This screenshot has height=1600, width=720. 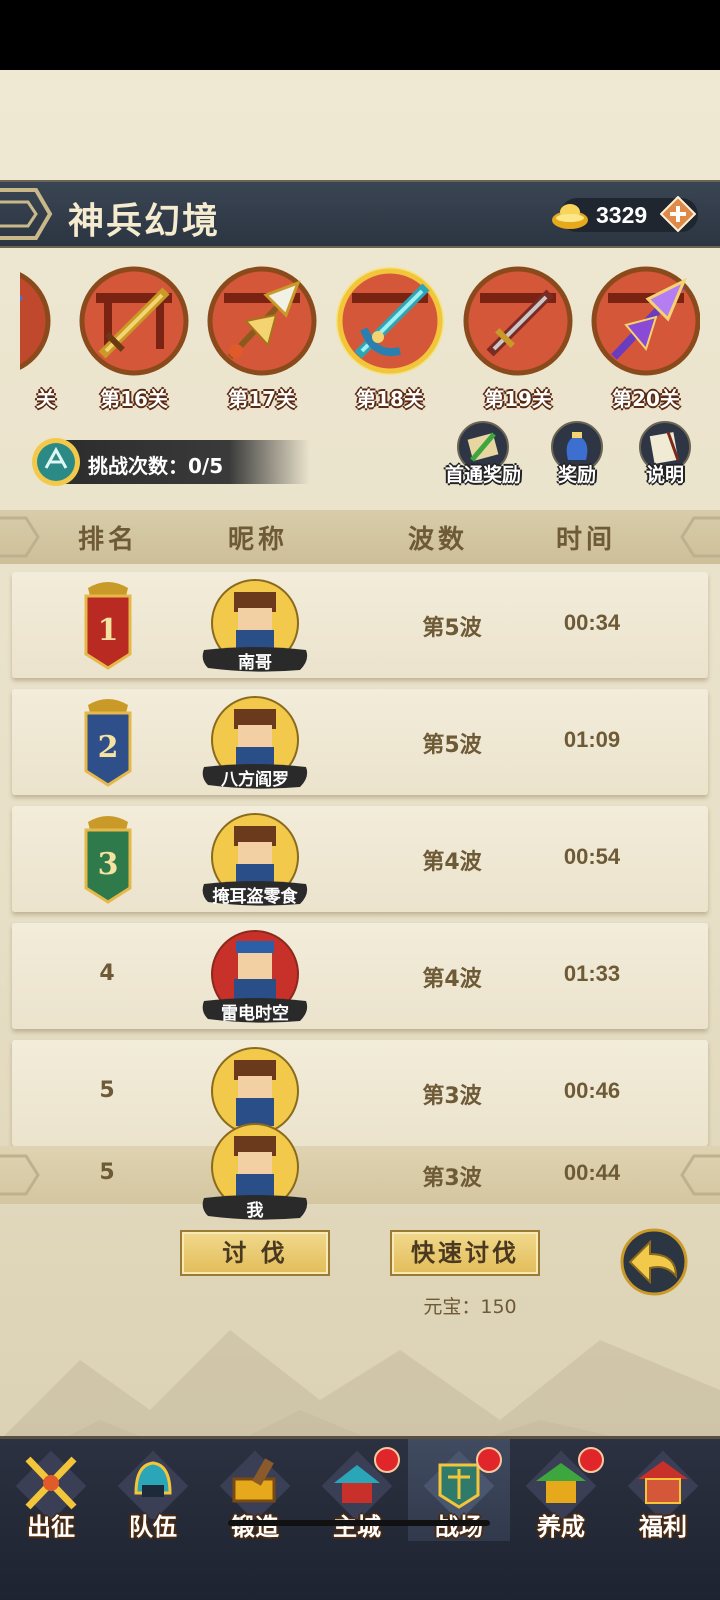 I want to click on stage-label: 第17关, so click(x=262, y=399).